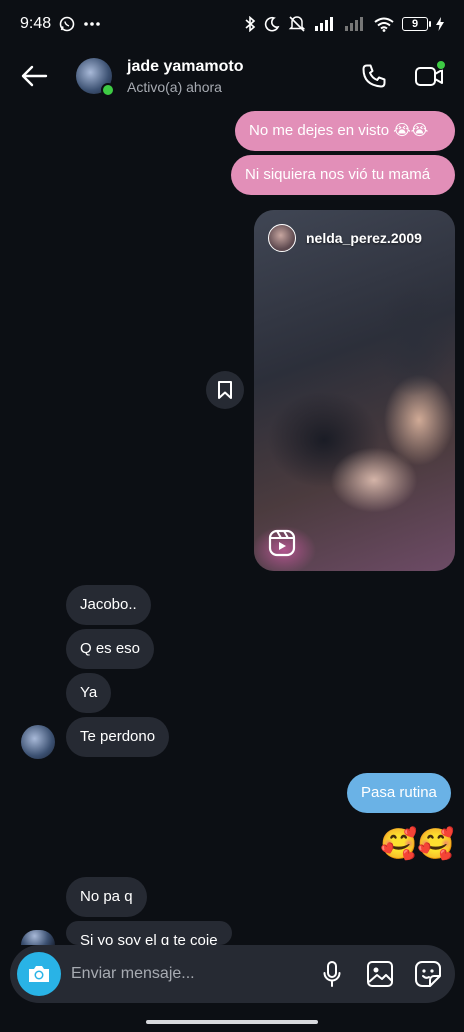 The width and height of the screenshot is (464, 1032). I want to click on contact-info: jade yamamoto Activo(a) ahora, so click(241, 76).